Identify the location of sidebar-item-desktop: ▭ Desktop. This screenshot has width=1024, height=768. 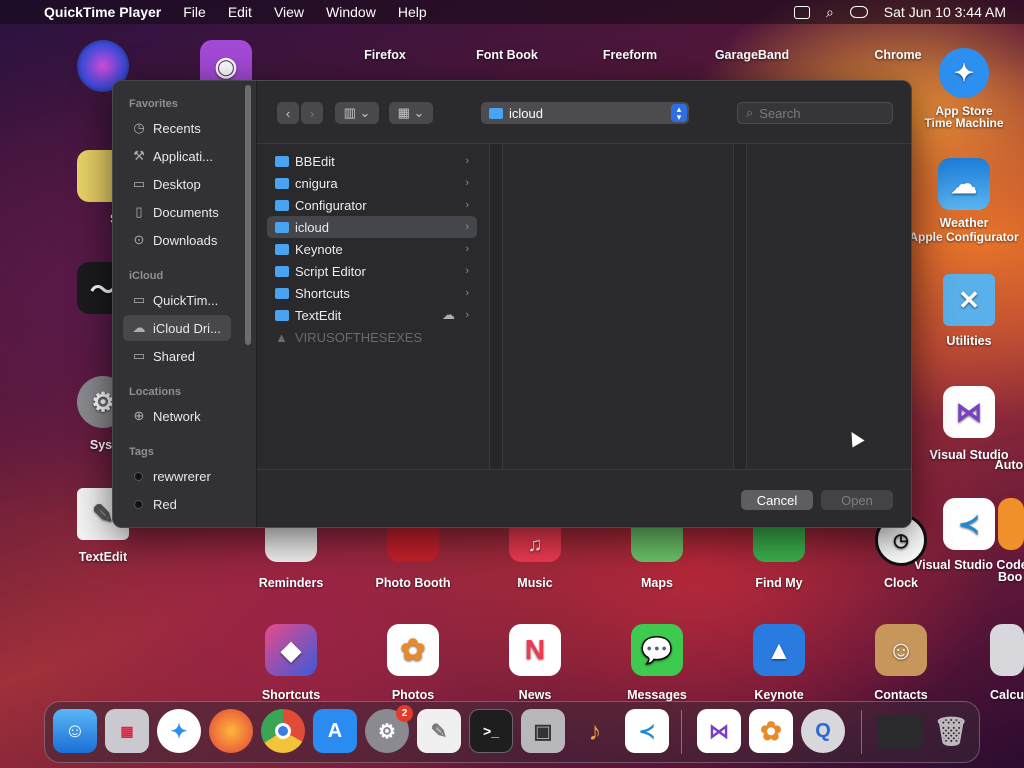
(177, 184).